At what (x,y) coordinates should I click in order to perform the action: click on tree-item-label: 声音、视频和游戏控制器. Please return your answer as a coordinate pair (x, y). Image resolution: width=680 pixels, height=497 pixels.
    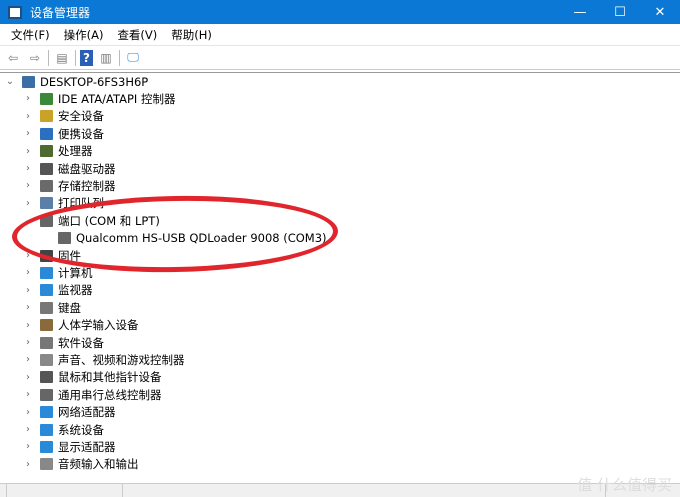
    Looking at the image, I should click on (121, 359).